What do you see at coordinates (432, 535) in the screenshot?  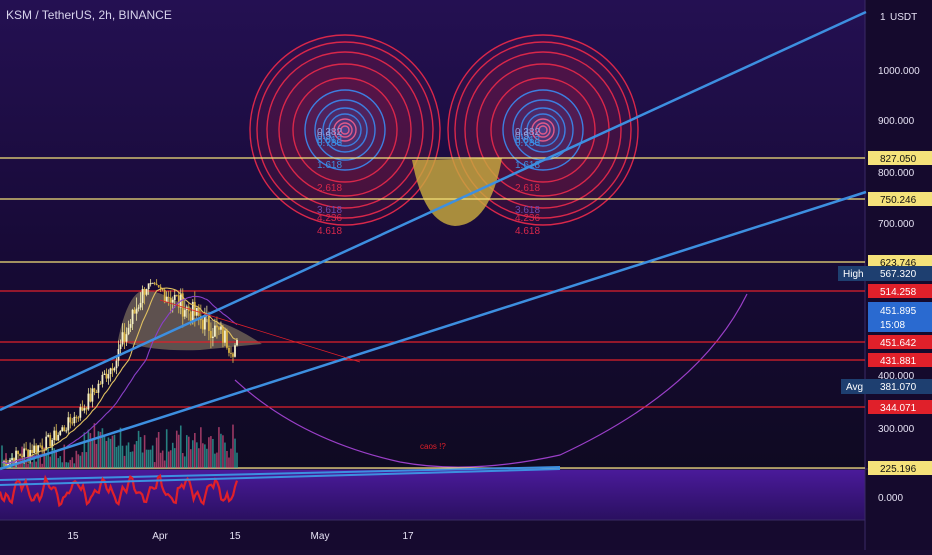 I see `time-axis-bg` at bounding box center [432, 535].